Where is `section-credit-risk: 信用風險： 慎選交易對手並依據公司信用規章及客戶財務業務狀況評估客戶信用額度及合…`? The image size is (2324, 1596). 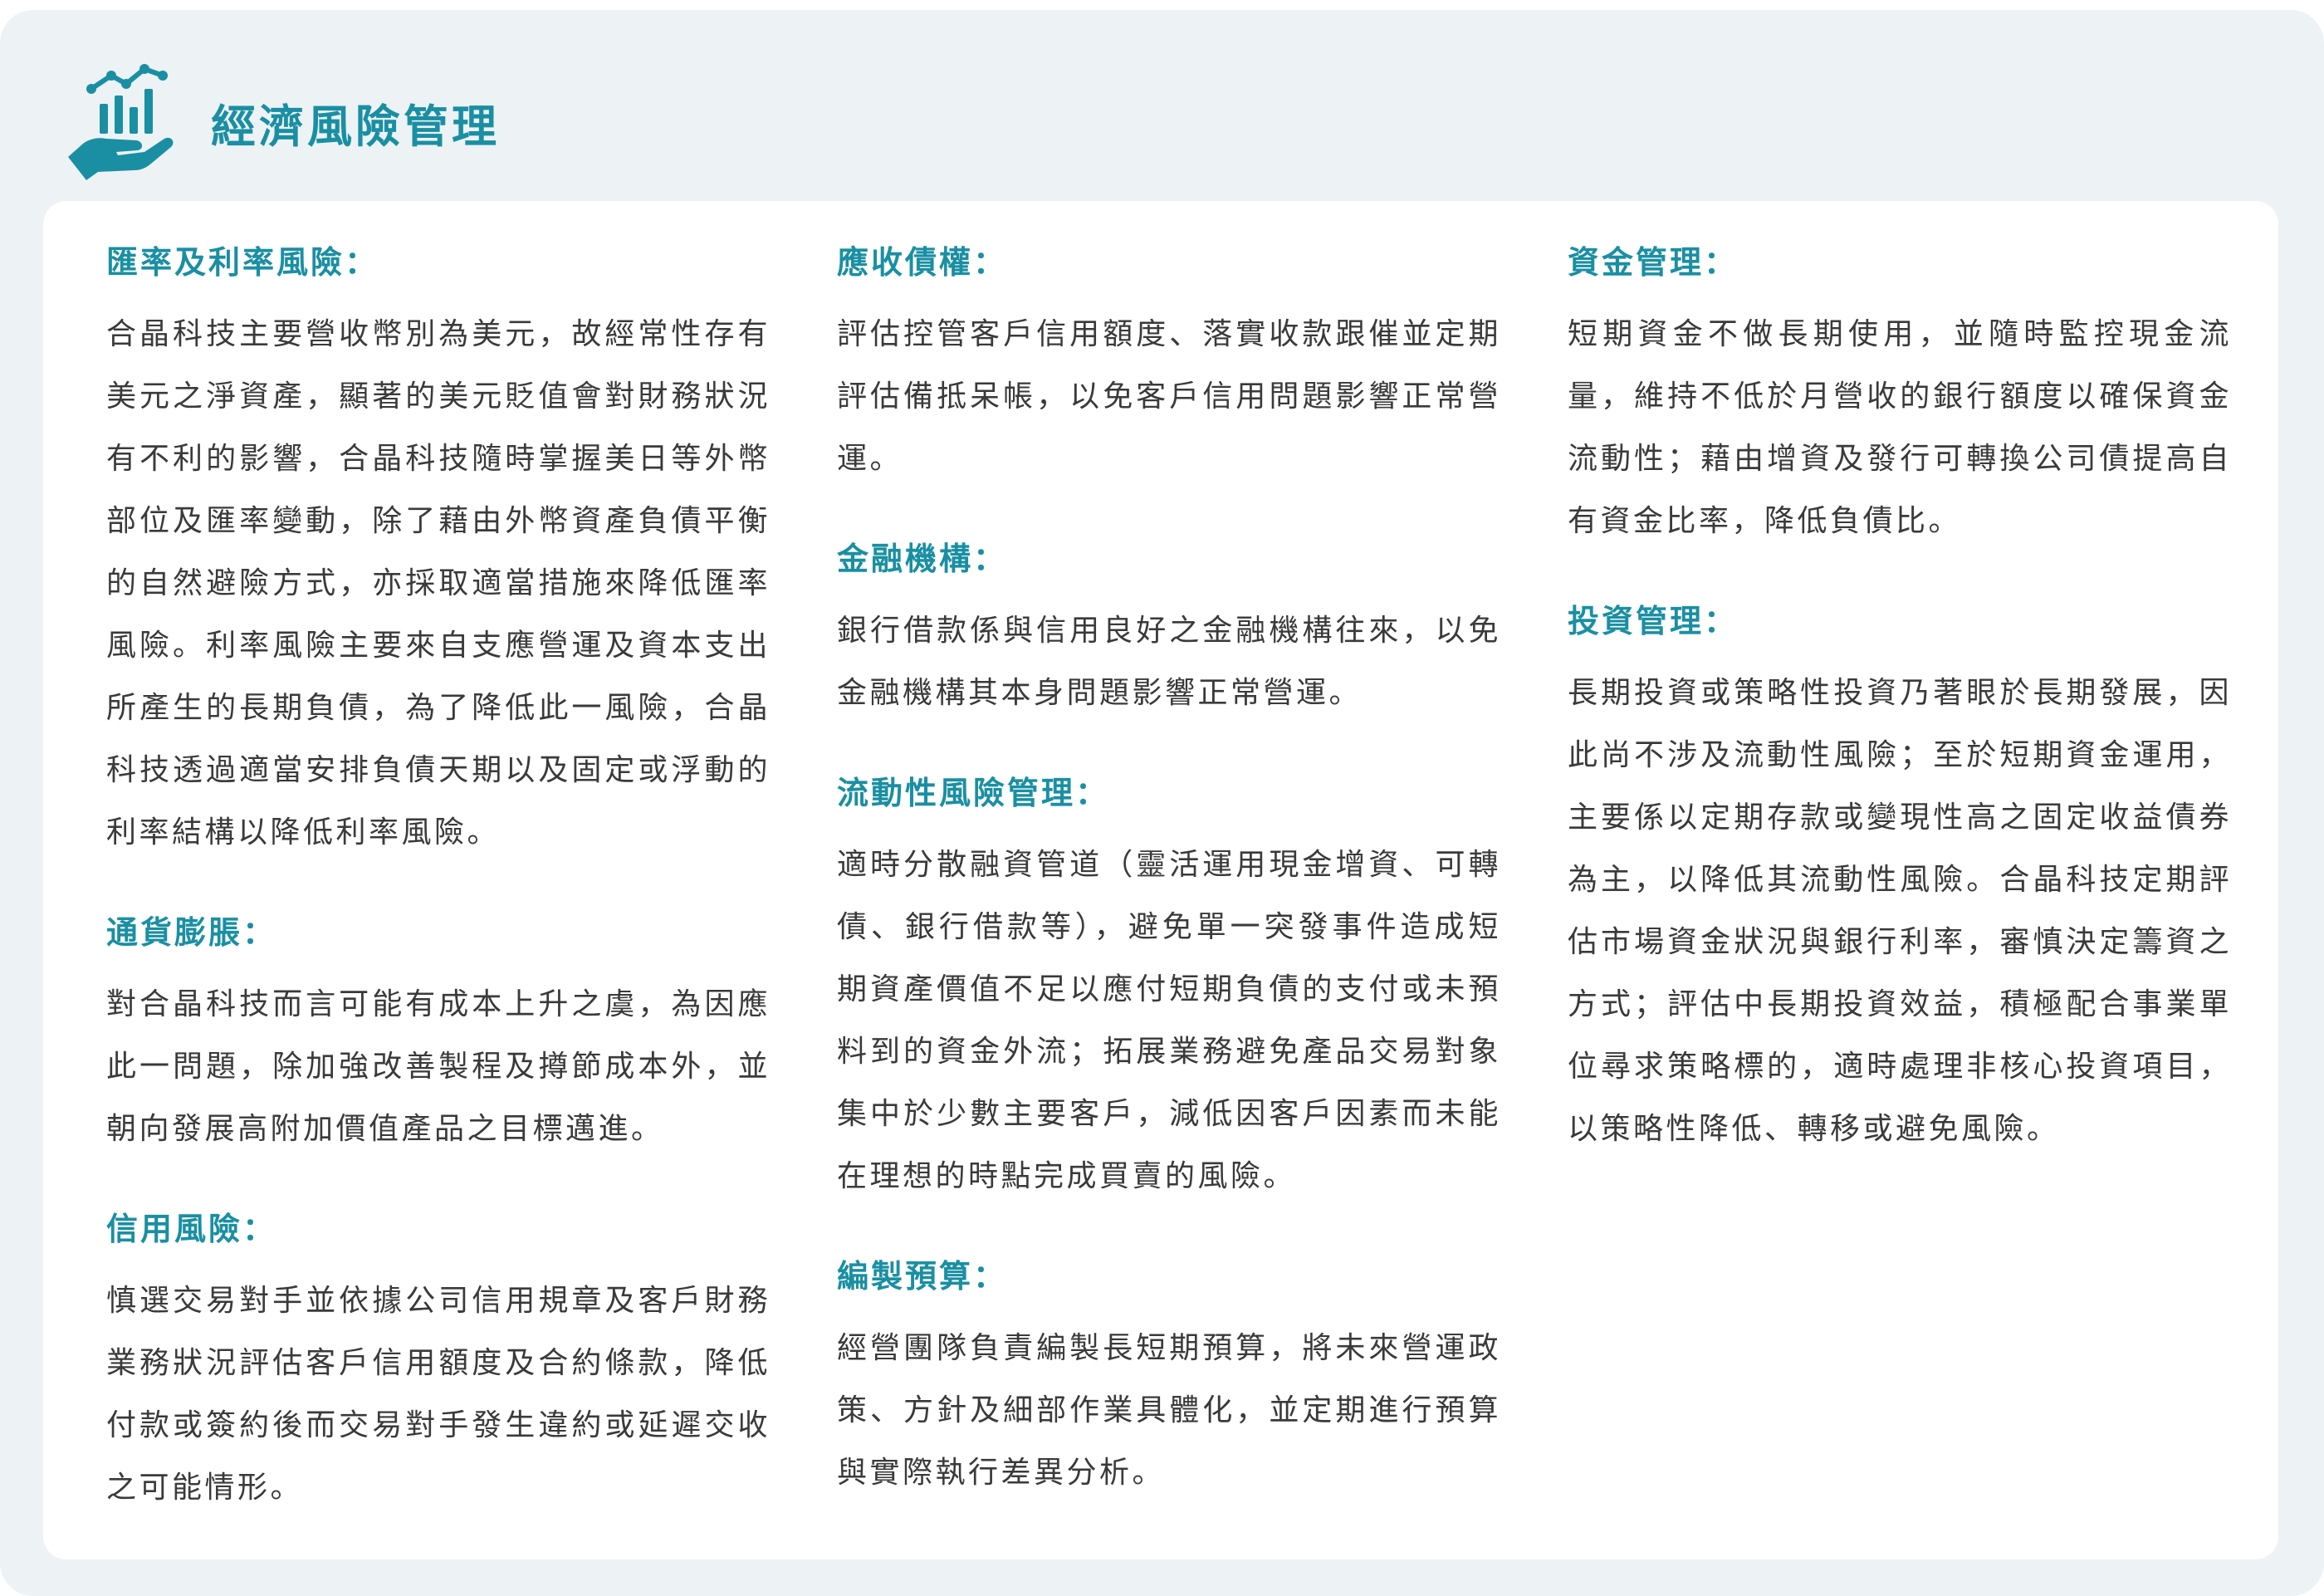
section-credit-risk: 信用風險： 慎選交易對手並依據公司信用規章及客戶財務業務狀況評估客戶信用額度及合… is located at coordinates (439, 1362).